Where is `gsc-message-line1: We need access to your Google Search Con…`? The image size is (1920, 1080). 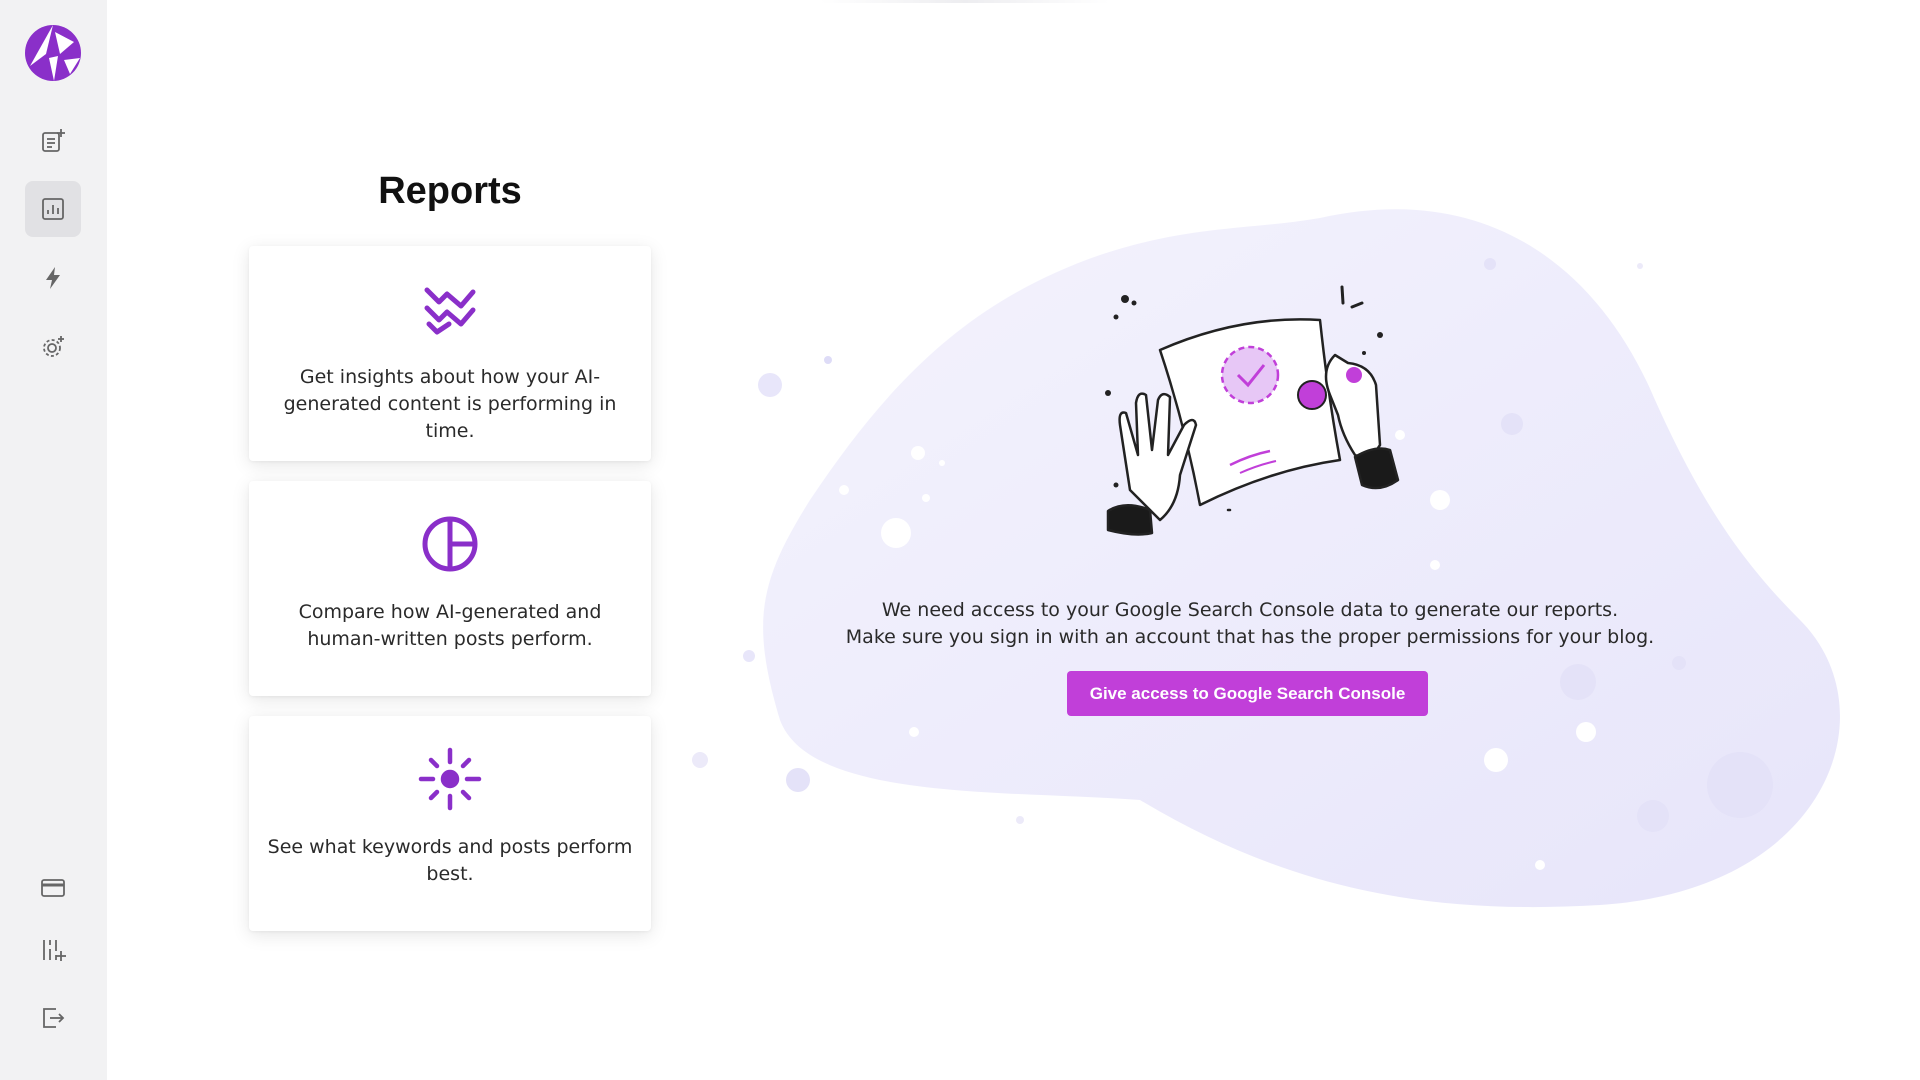 gsc-message-line1: We need access to your Google Search Con… is located at coordinates (1250, 610).